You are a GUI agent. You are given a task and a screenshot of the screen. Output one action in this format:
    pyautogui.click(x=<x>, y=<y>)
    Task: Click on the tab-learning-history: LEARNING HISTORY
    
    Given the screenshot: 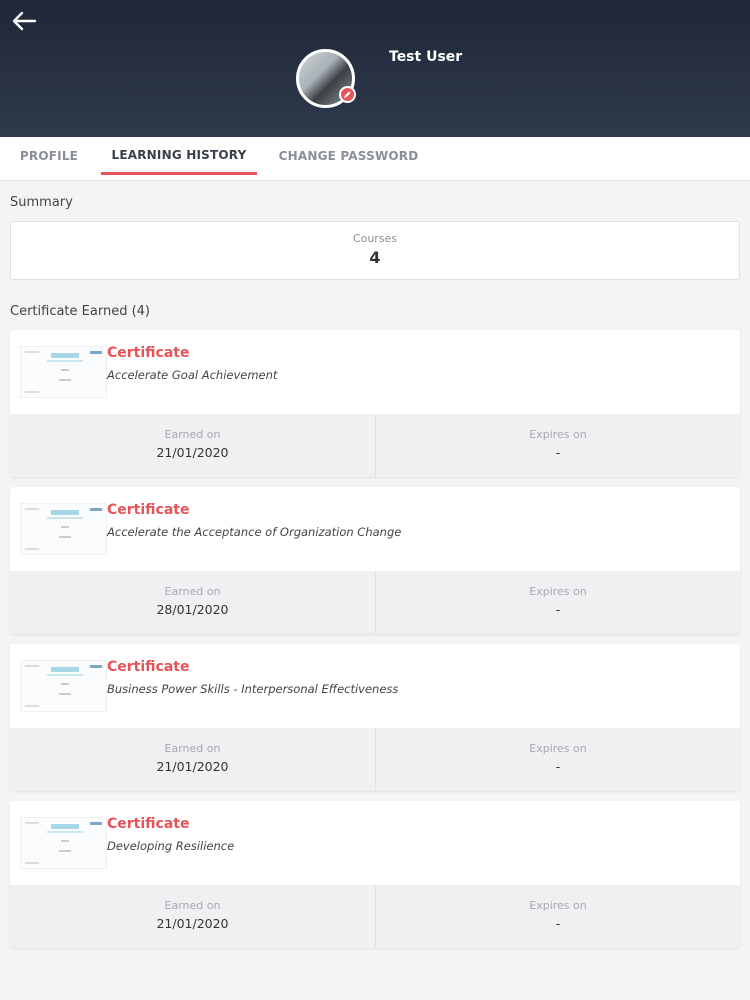 What is the action you would take?
    pyautogui.click(x=179, y=156)
    